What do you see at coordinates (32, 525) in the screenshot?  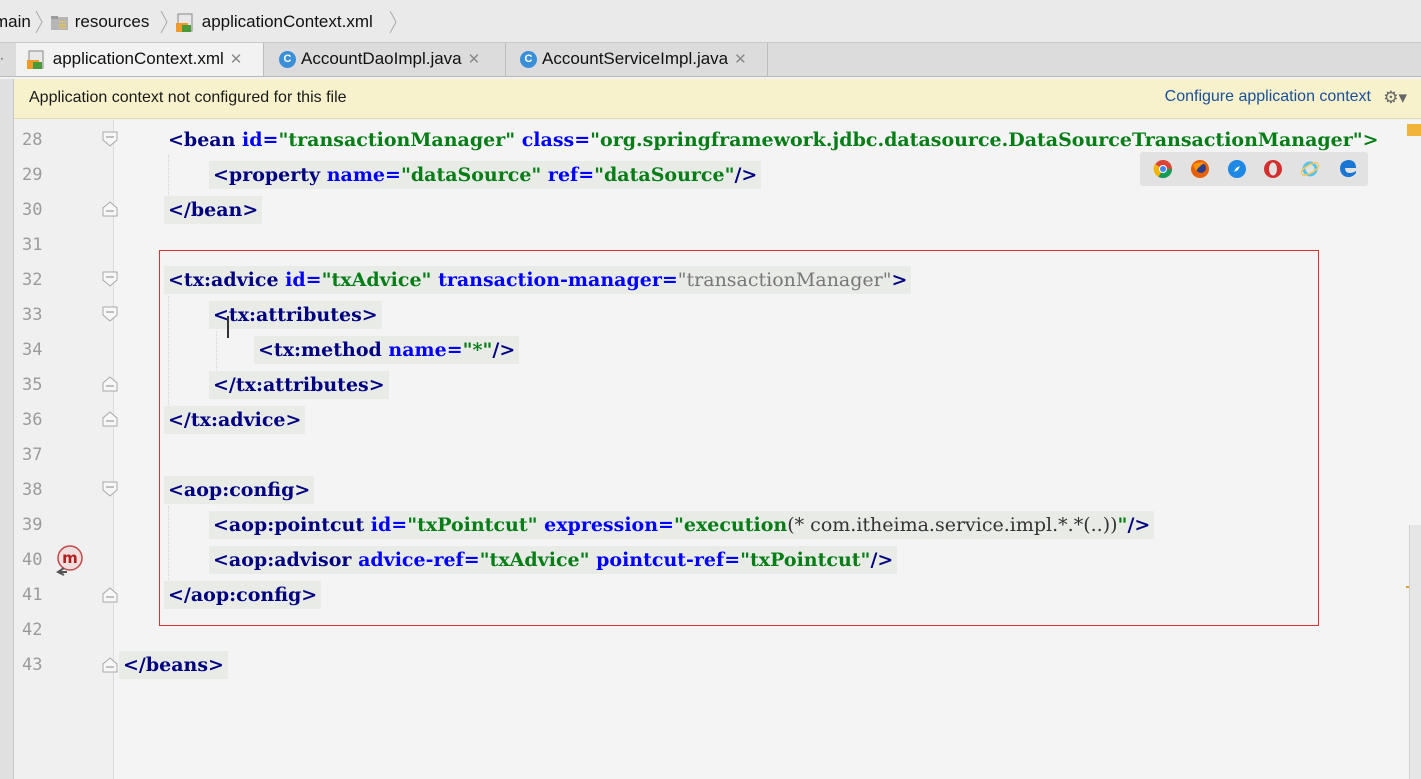 I see `line-number: 39` at bounding box center [32, 525].